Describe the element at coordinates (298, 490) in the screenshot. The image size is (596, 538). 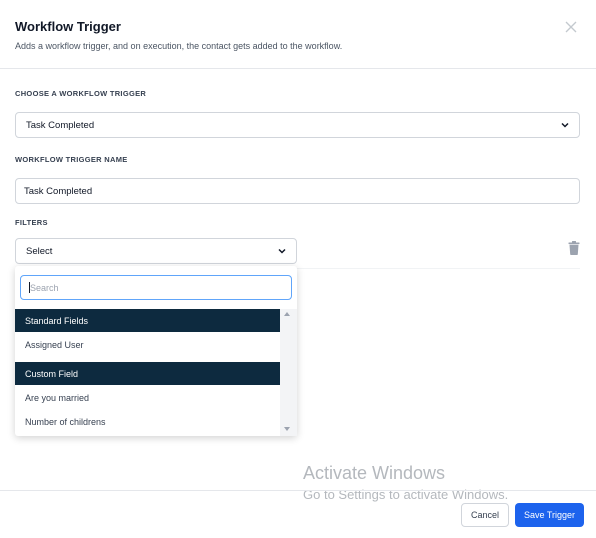
I see `footer-divider` at that location.